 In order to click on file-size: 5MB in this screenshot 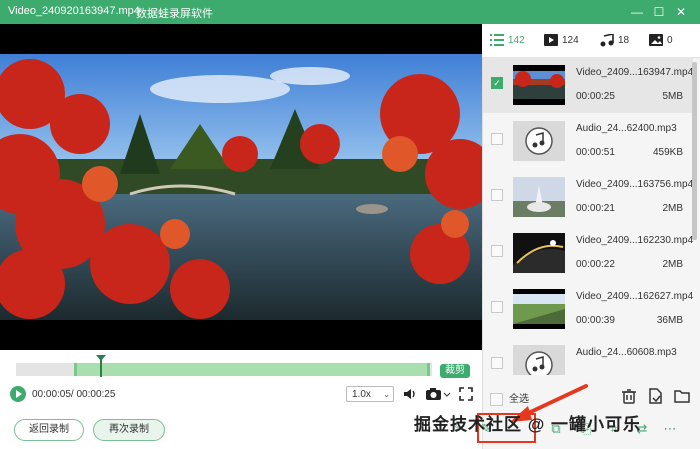, I will do `click(672, 96)`.